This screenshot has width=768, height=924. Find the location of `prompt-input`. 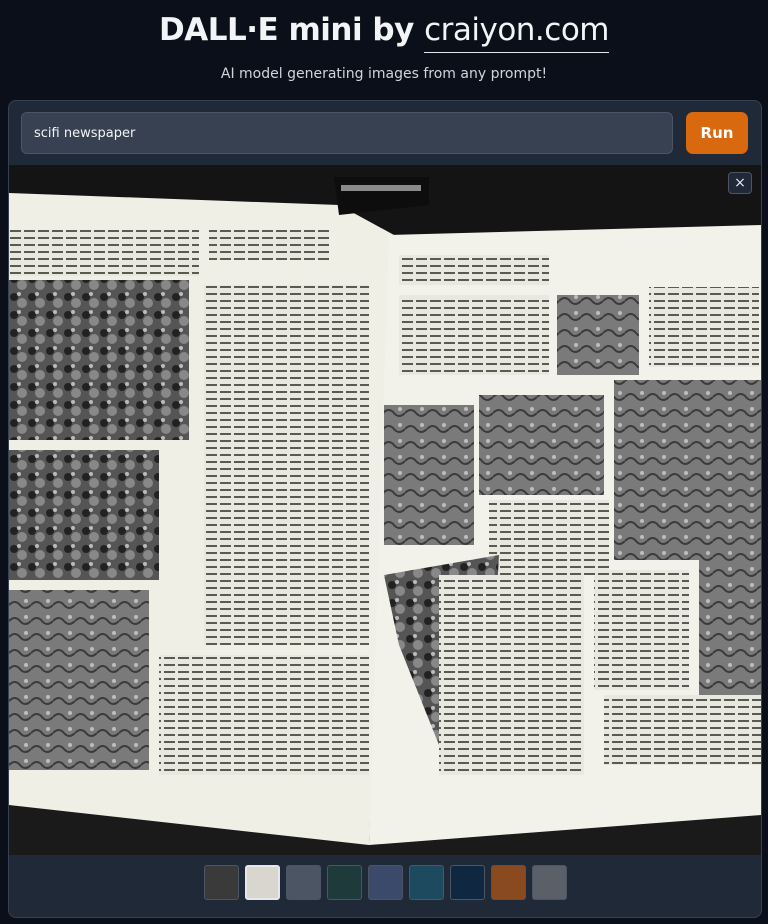

prompt-input is located at coordinates (347, 133).